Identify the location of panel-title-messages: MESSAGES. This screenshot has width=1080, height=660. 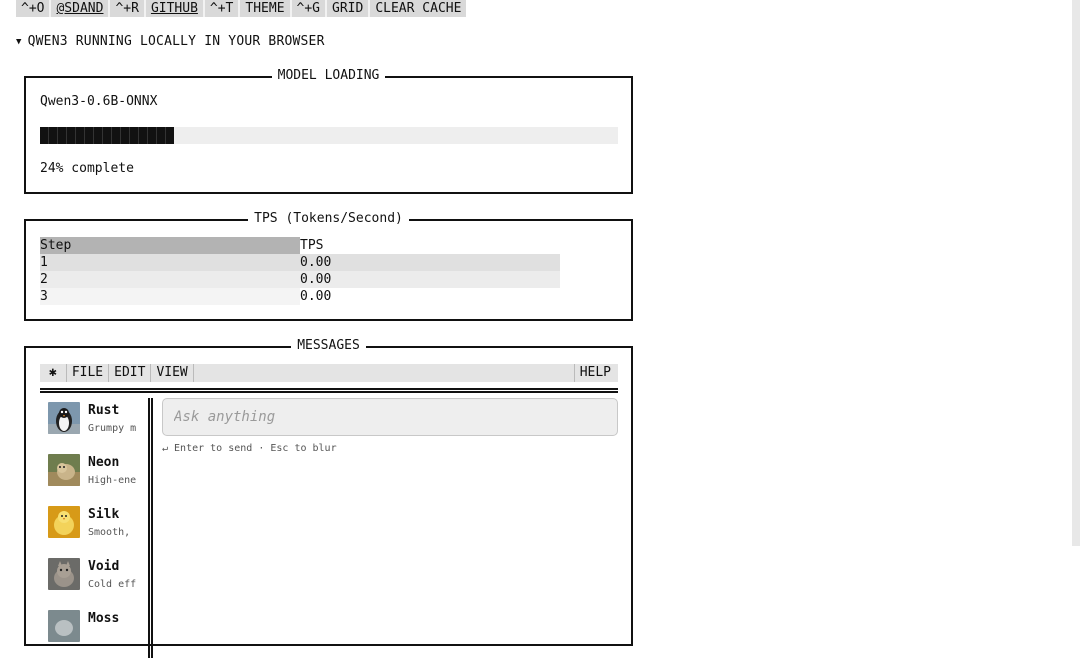
(328, 345).